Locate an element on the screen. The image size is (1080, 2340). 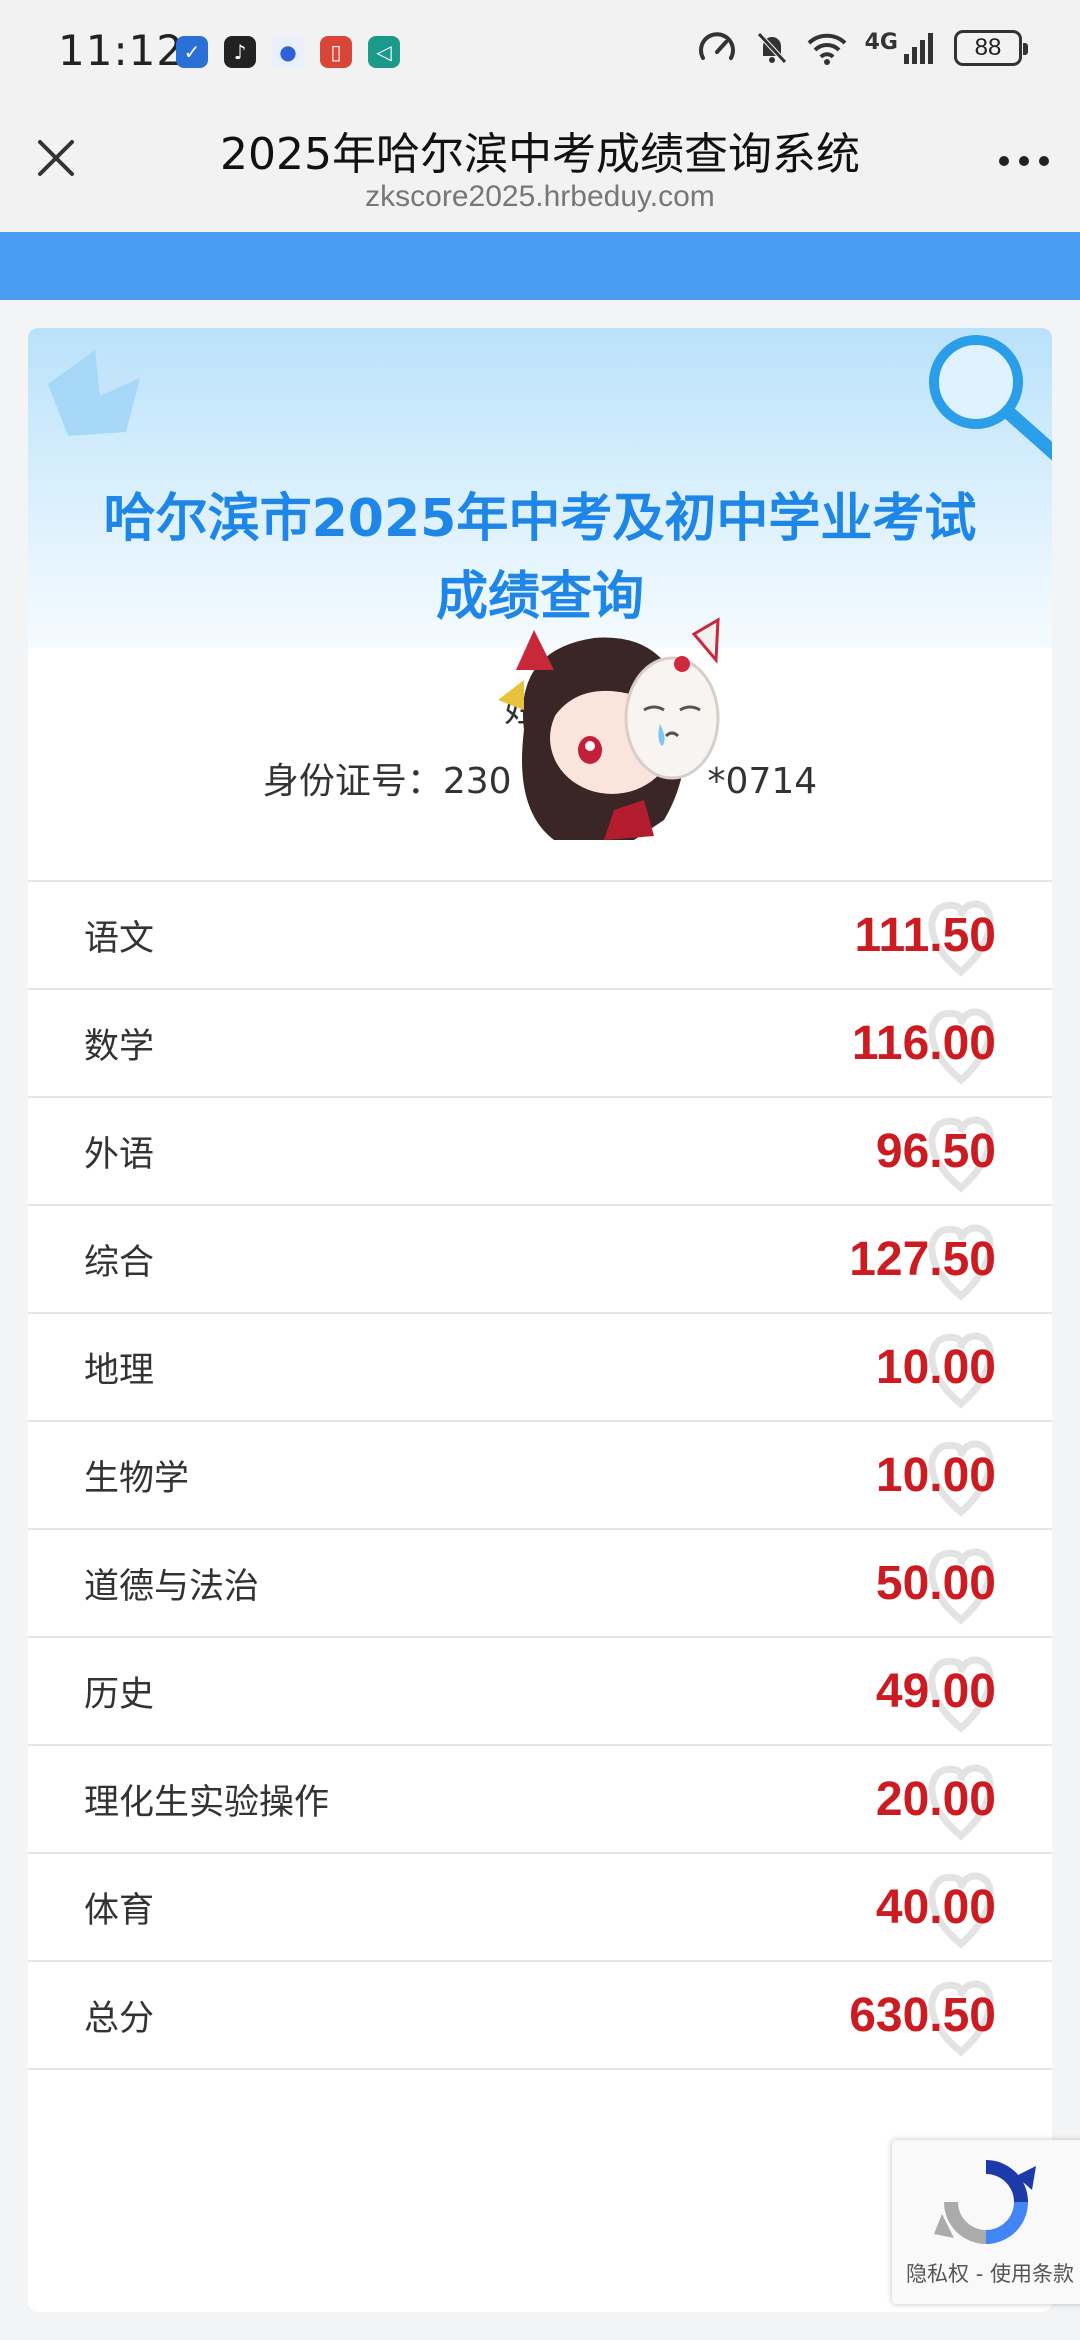
close-icon is located at coordinates (56, 158).